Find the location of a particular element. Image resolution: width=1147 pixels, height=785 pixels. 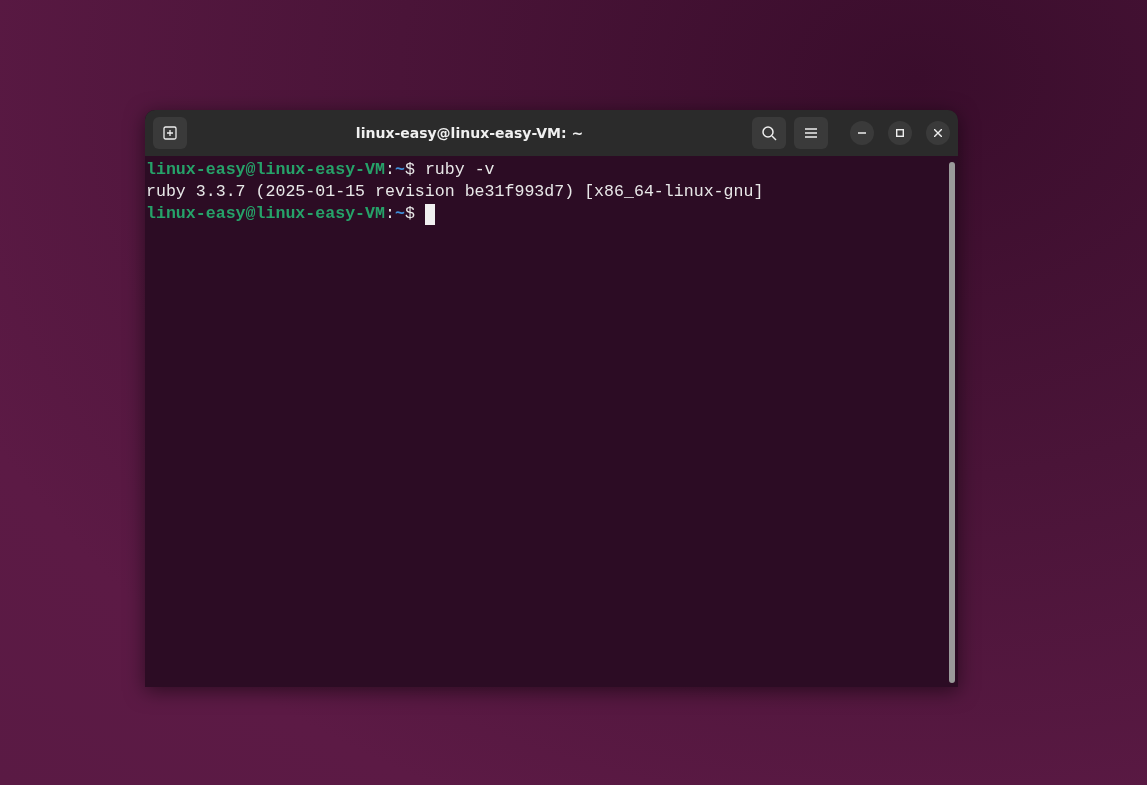

search-button is located at coordinates (769, 133).